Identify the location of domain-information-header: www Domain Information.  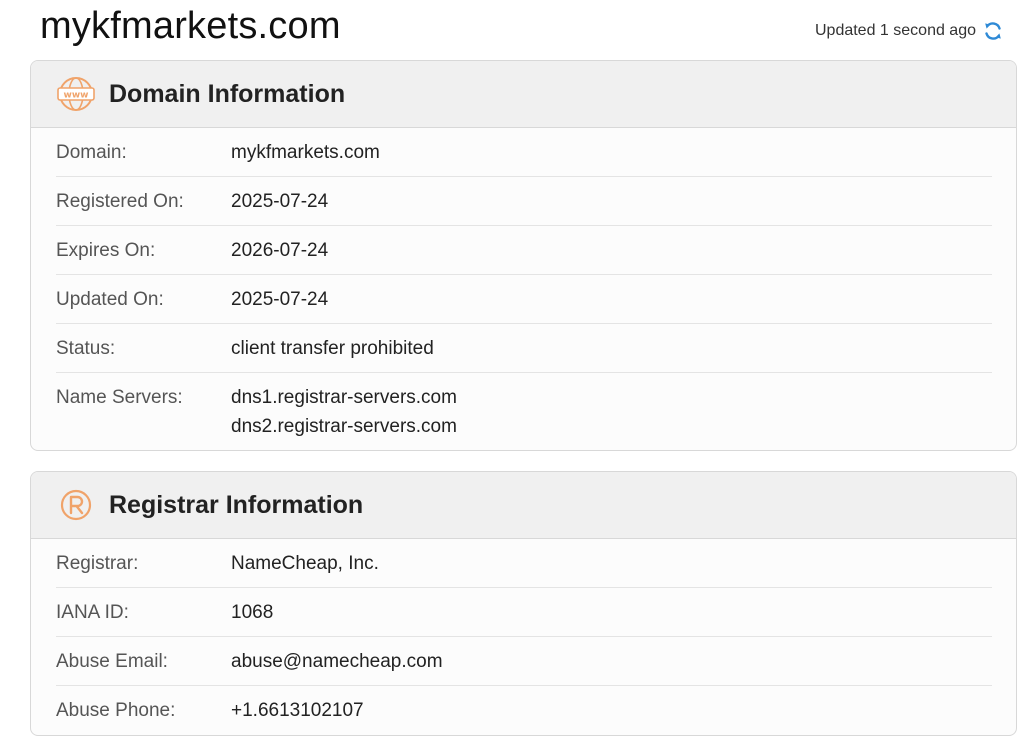
(523, 94).